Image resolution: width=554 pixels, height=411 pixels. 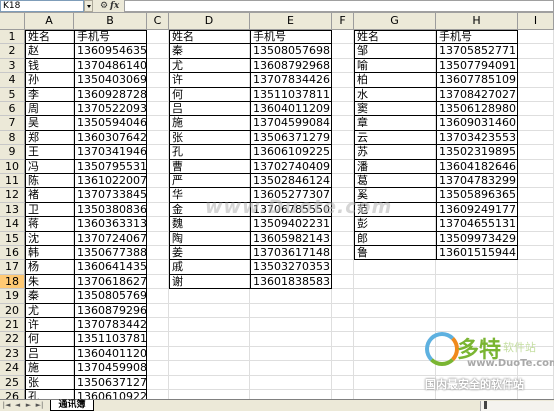 What do you see at coordinates (343, 51) in the screenshot?
I see `cell-f2` at bounding box center [343, 51].